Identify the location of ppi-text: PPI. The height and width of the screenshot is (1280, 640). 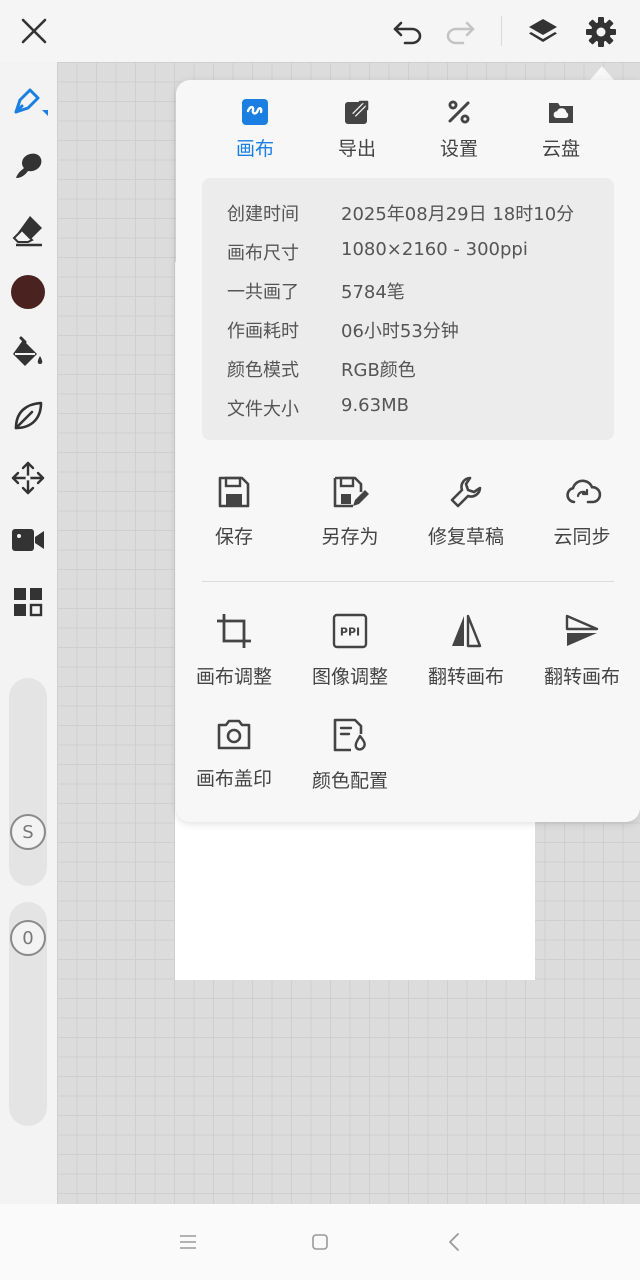
(350, 632).